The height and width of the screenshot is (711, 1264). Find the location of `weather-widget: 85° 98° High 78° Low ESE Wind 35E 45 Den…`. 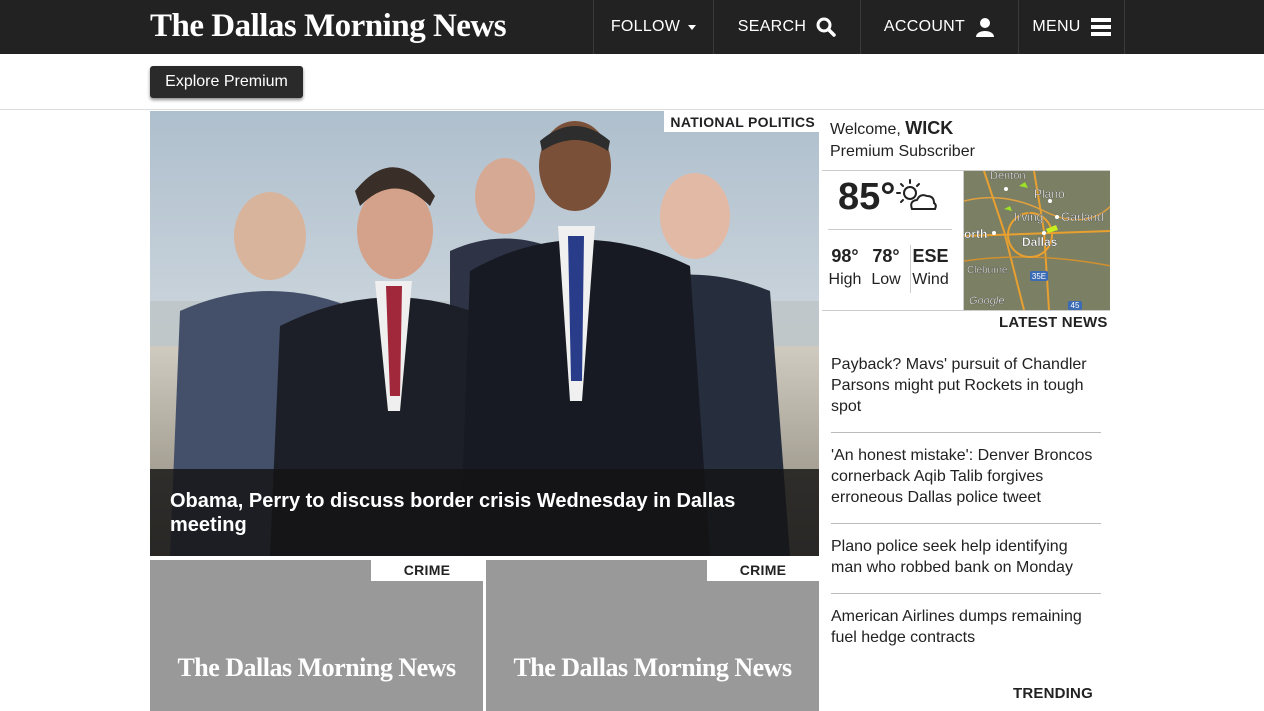

weather-widget: 85° 98° High 78° Low ESE Wind 35E 45 Den… is located at coordinates (966, 240).